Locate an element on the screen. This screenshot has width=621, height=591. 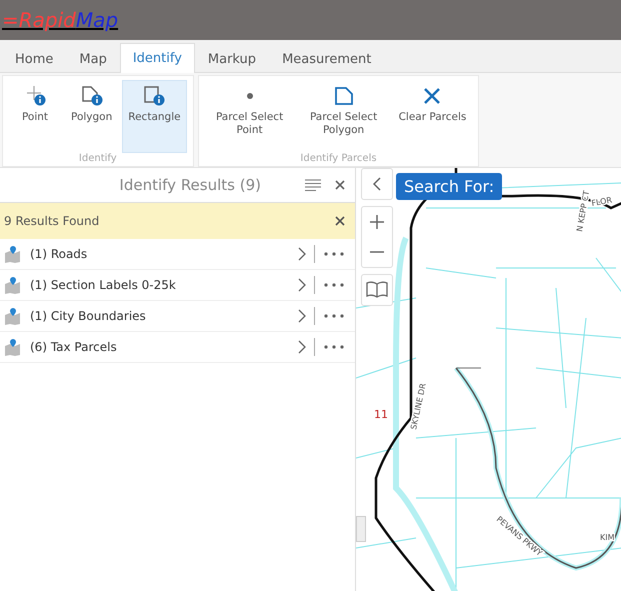
group-title: Identify Parcels is located at coordinates (338, 158).